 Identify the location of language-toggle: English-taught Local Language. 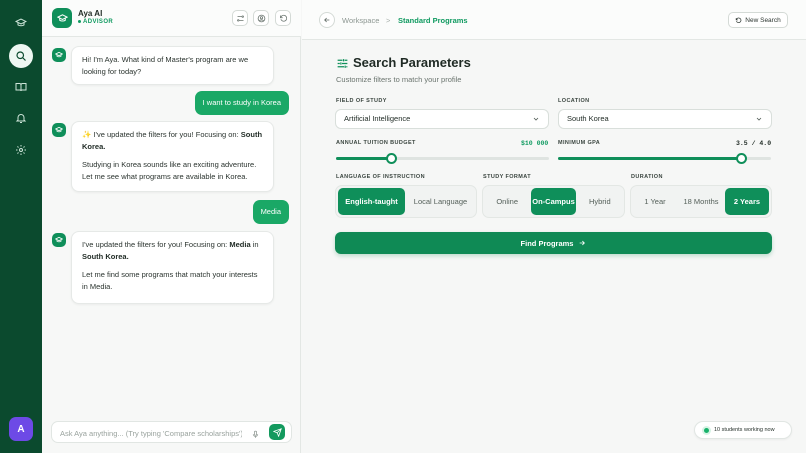
(406, 201).